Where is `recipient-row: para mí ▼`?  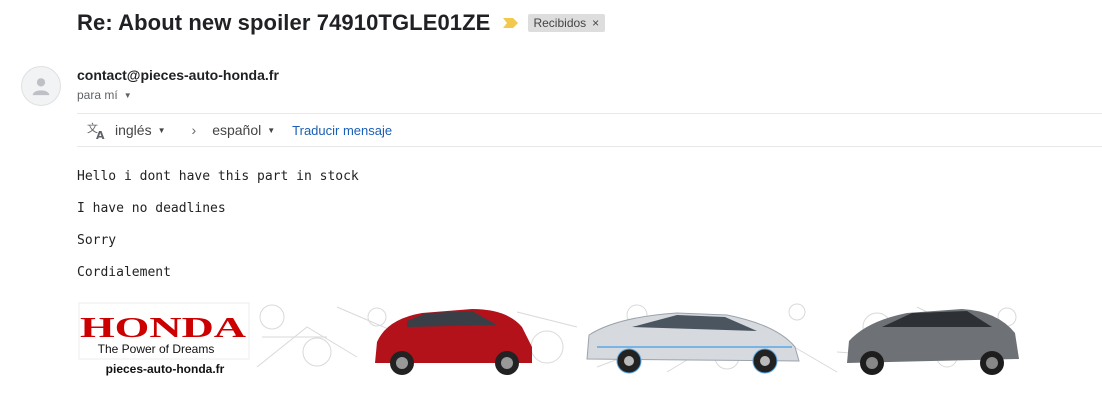
recipient-row: para mí ▼ is located at coordinates (104, 95).